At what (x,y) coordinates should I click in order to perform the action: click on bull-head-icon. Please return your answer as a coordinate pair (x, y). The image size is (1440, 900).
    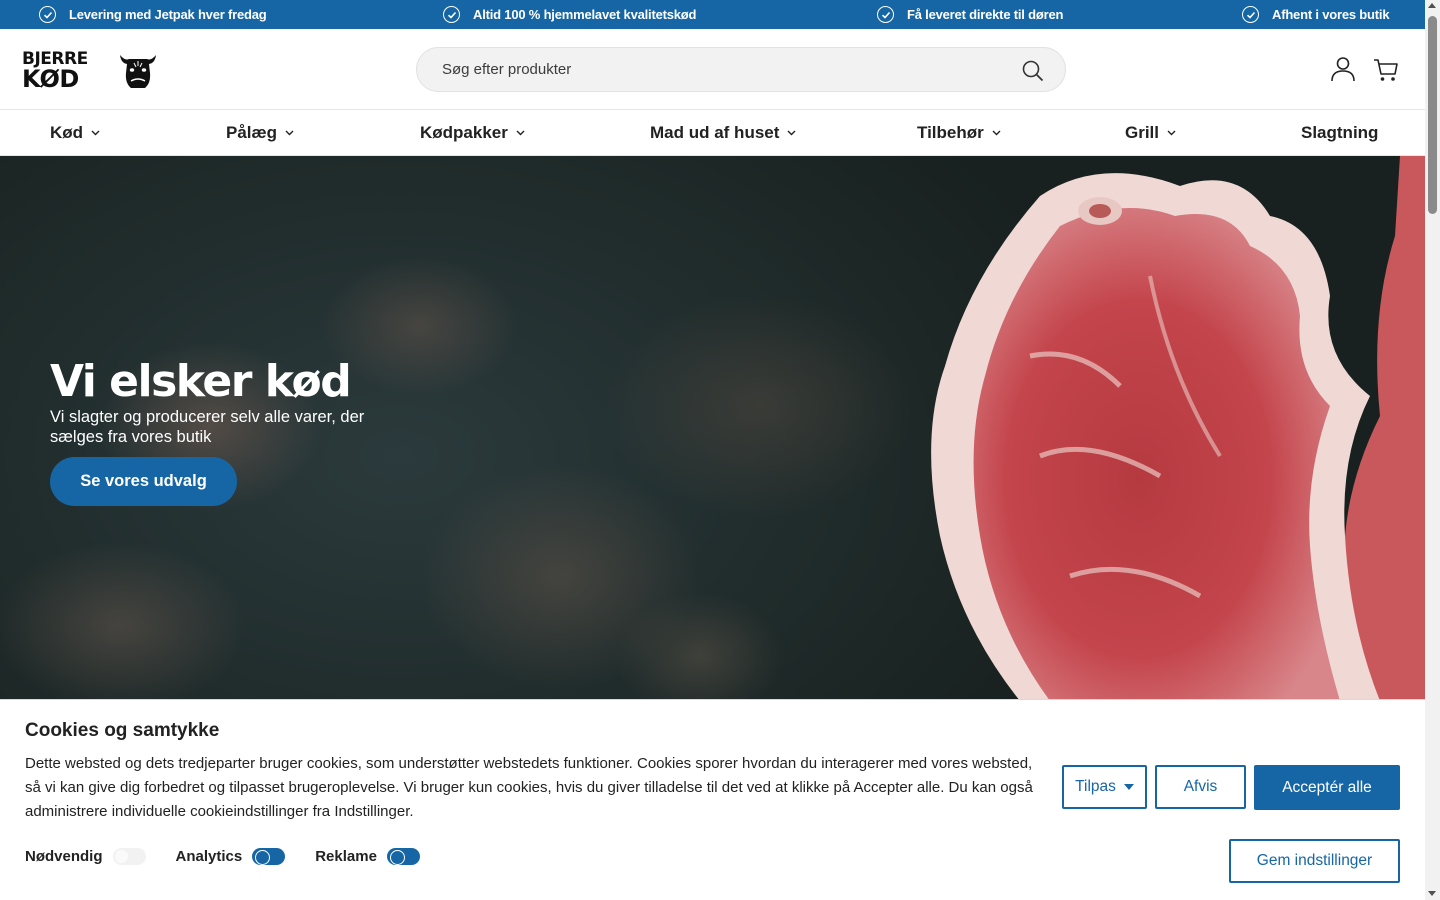
    Looking at the image, I should click on (138, 71).